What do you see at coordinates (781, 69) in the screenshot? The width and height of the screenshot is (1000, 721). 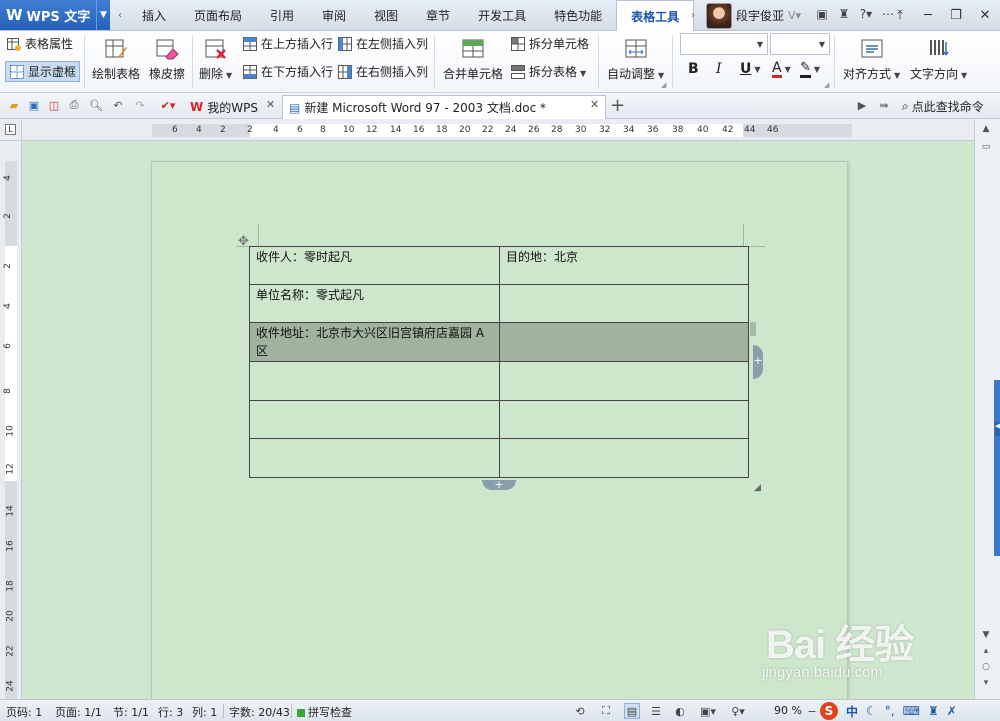 I see `font-color-button: A ▼` at bounding box center [781, 69].